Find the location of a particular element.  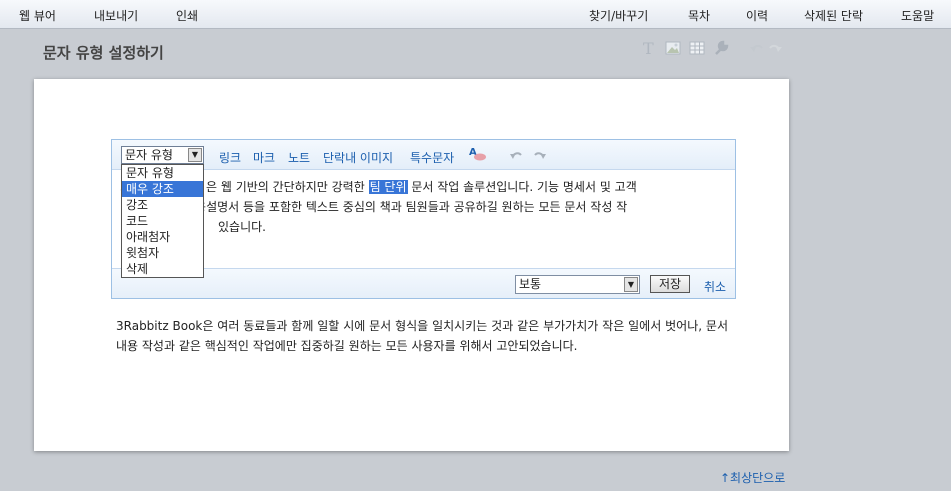

save-button: 저장 is located at coordinates (670, 284).